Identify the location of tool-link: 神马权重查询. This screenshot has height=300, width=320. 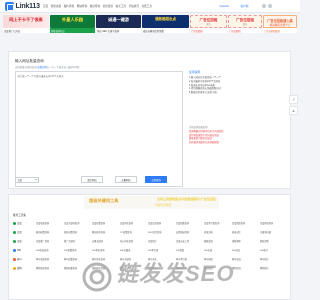
(78, 259).